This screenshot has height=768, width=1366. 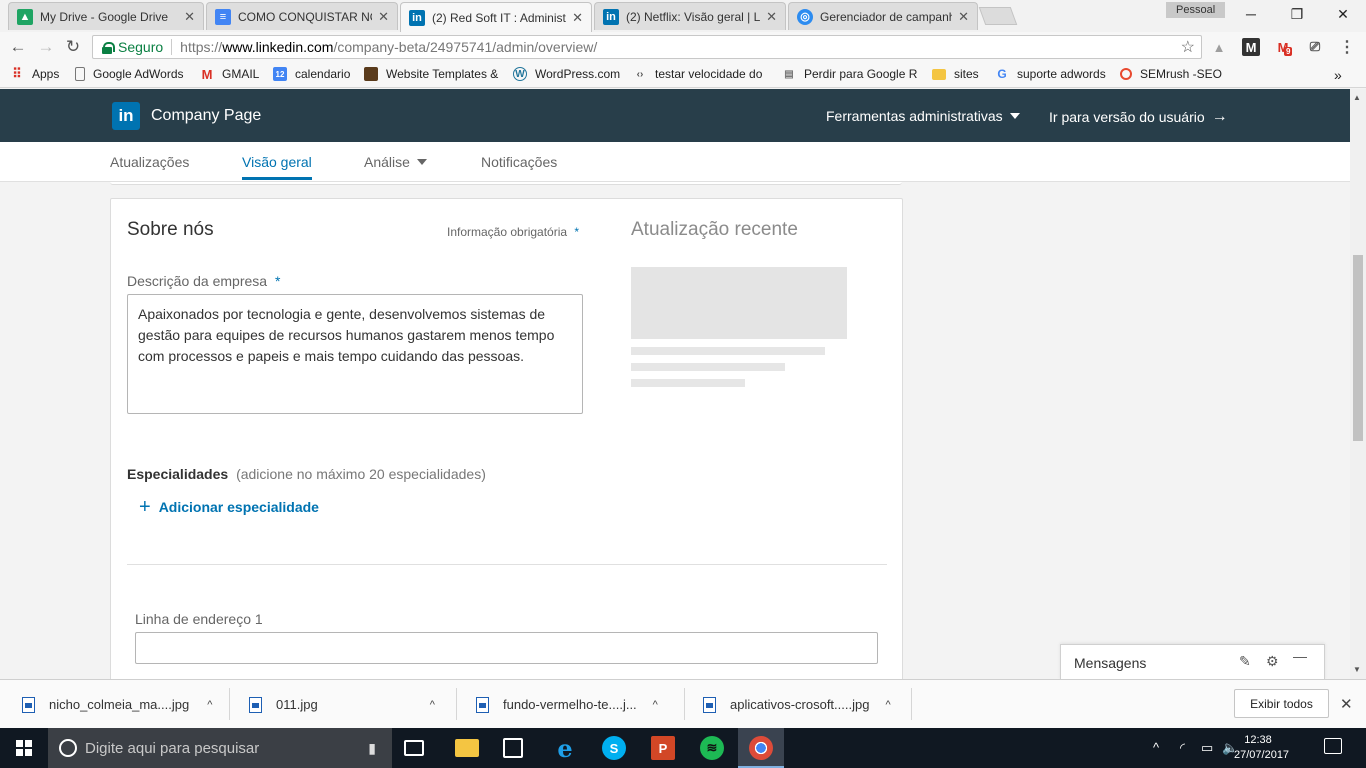 I want to click on tray-chevron-icon: ^, so click(x=1156, y=747).